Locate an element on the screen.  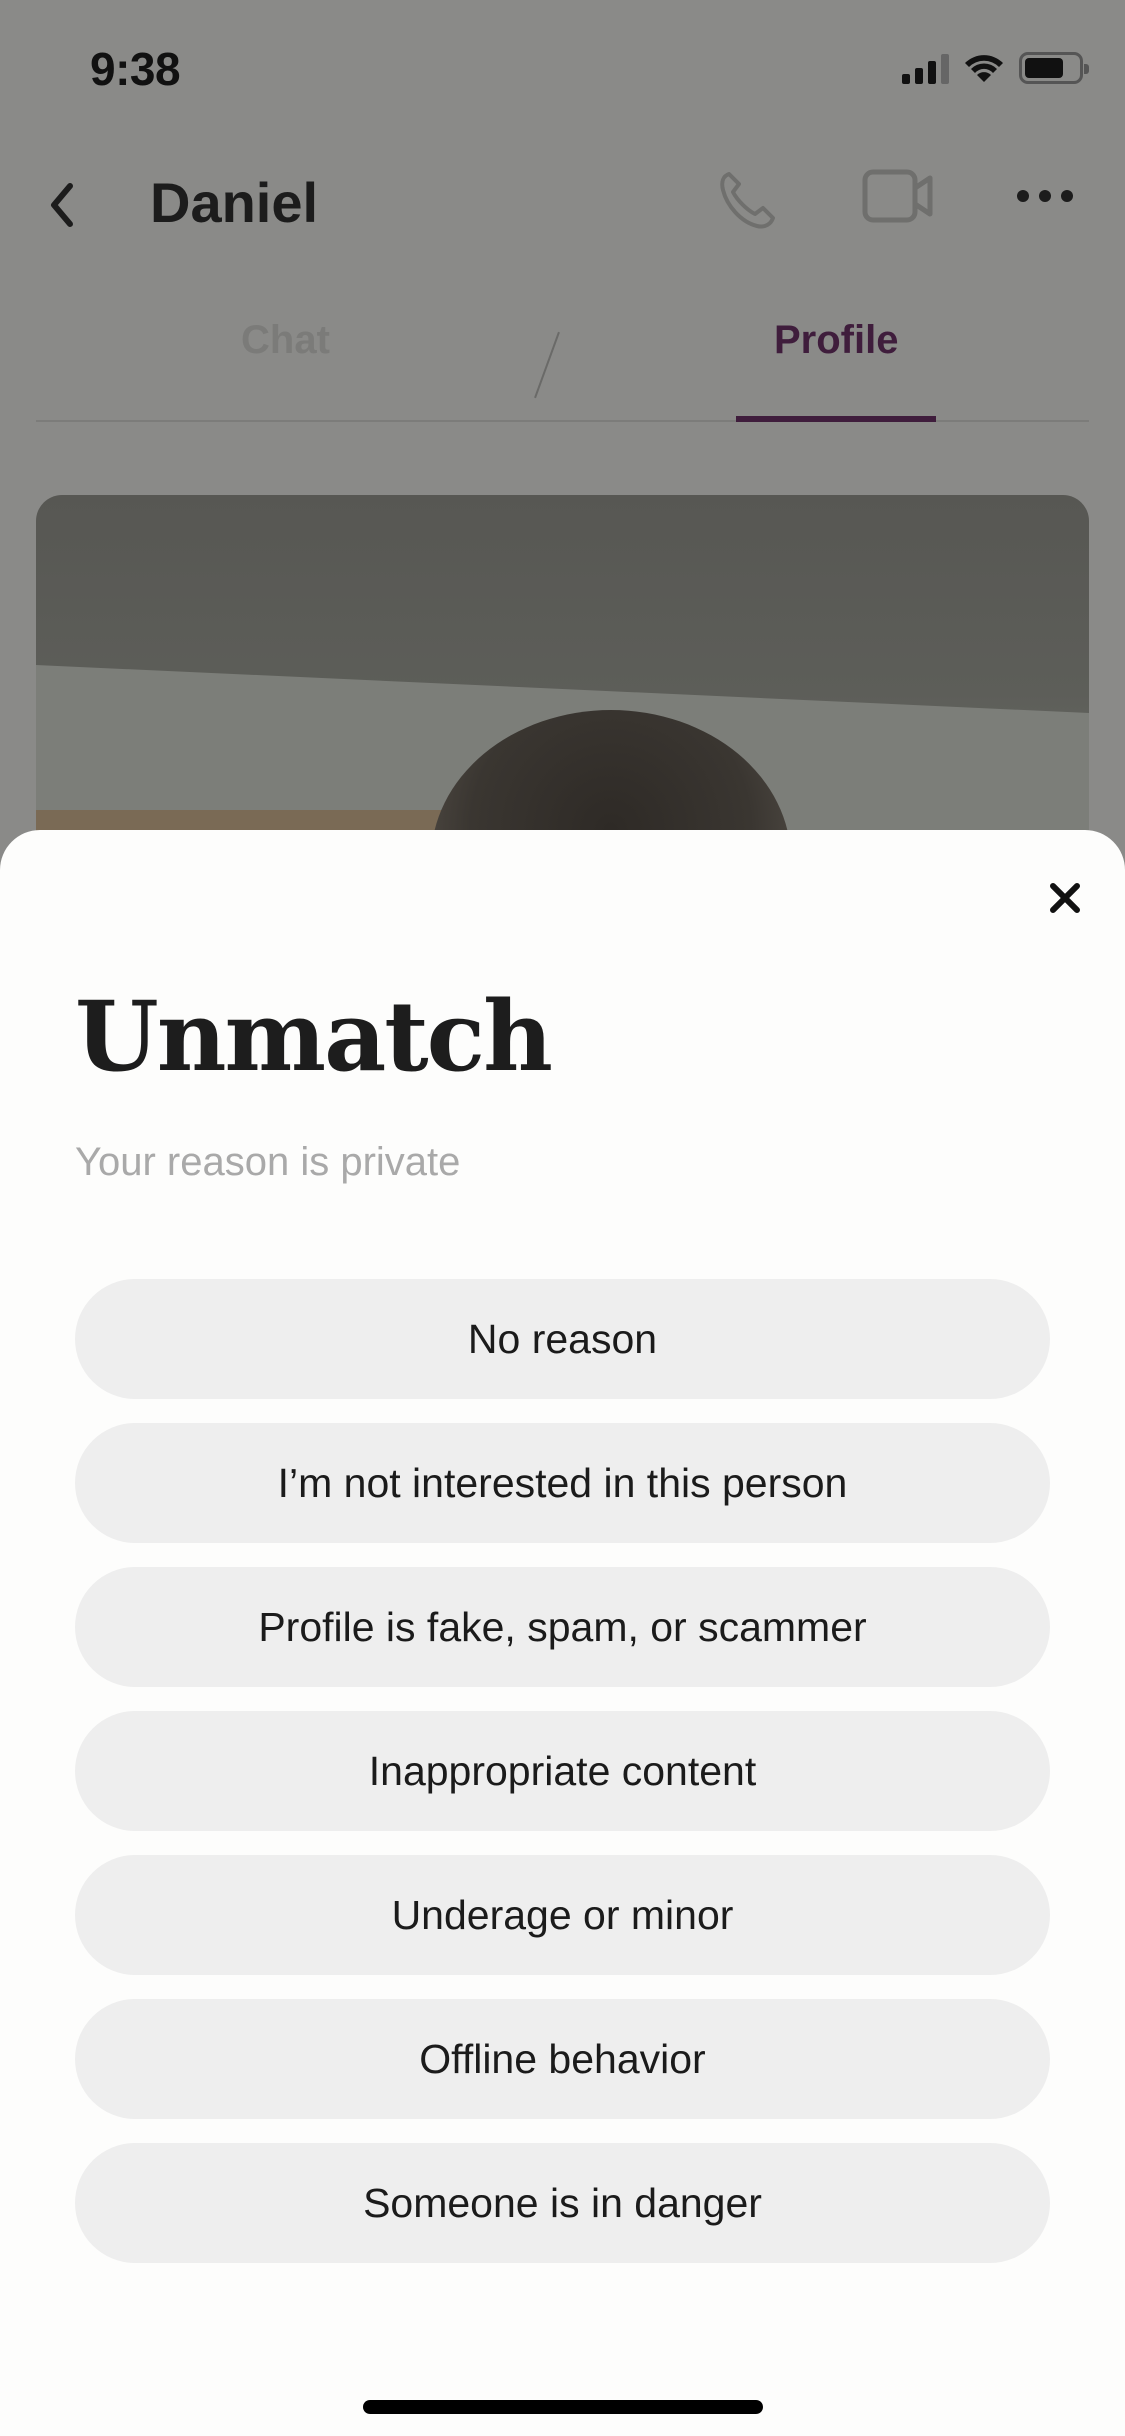
reason-option-someone-in-danger: Someone is in danger is located at coordinates (562, 2203).